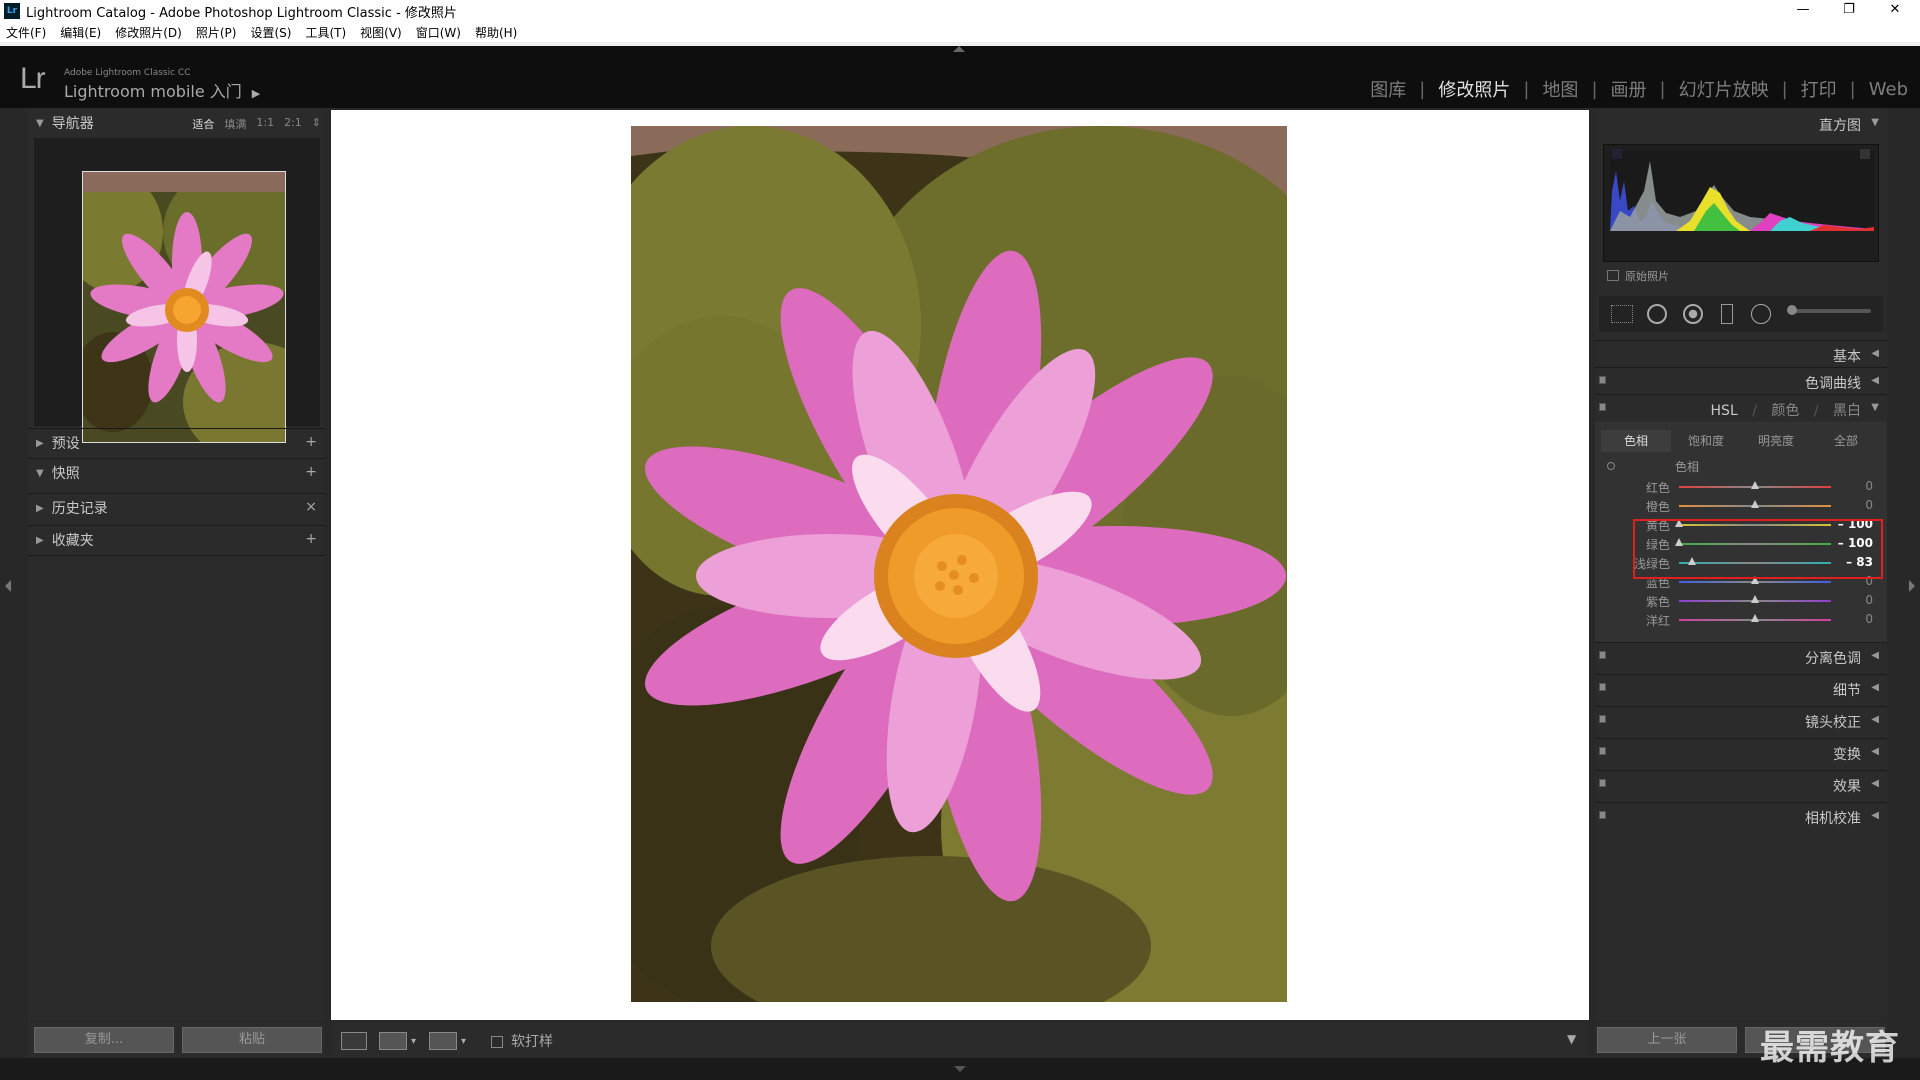  What do you see at coordinates (381, 32) in the screenshot?
I see `menu-view: 视图(V)` at bounding box center [381, 32].